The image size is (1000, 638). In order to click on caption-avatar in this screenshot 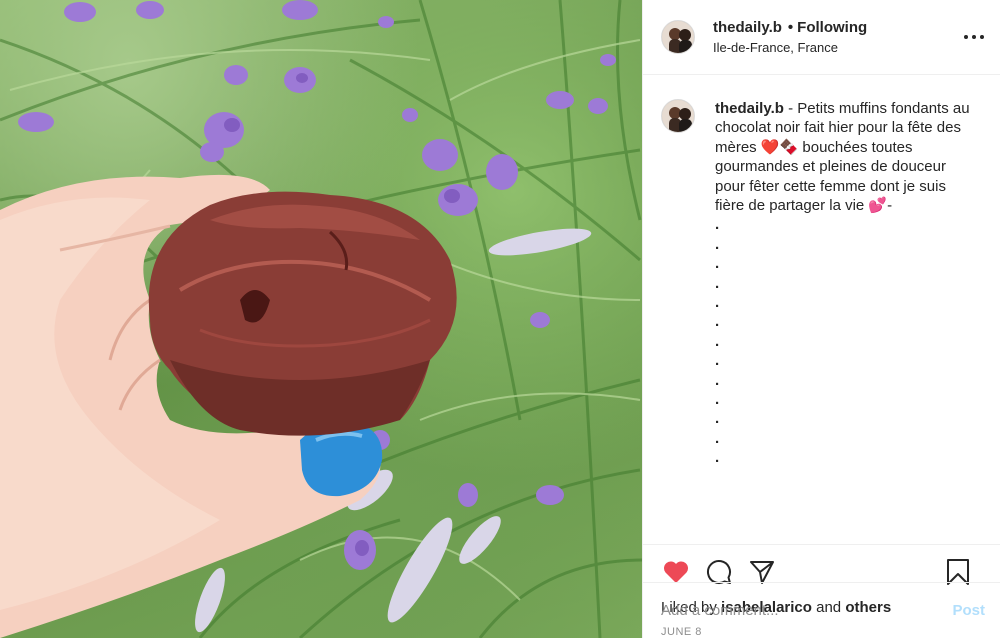, I will do `click(678, 116)`.